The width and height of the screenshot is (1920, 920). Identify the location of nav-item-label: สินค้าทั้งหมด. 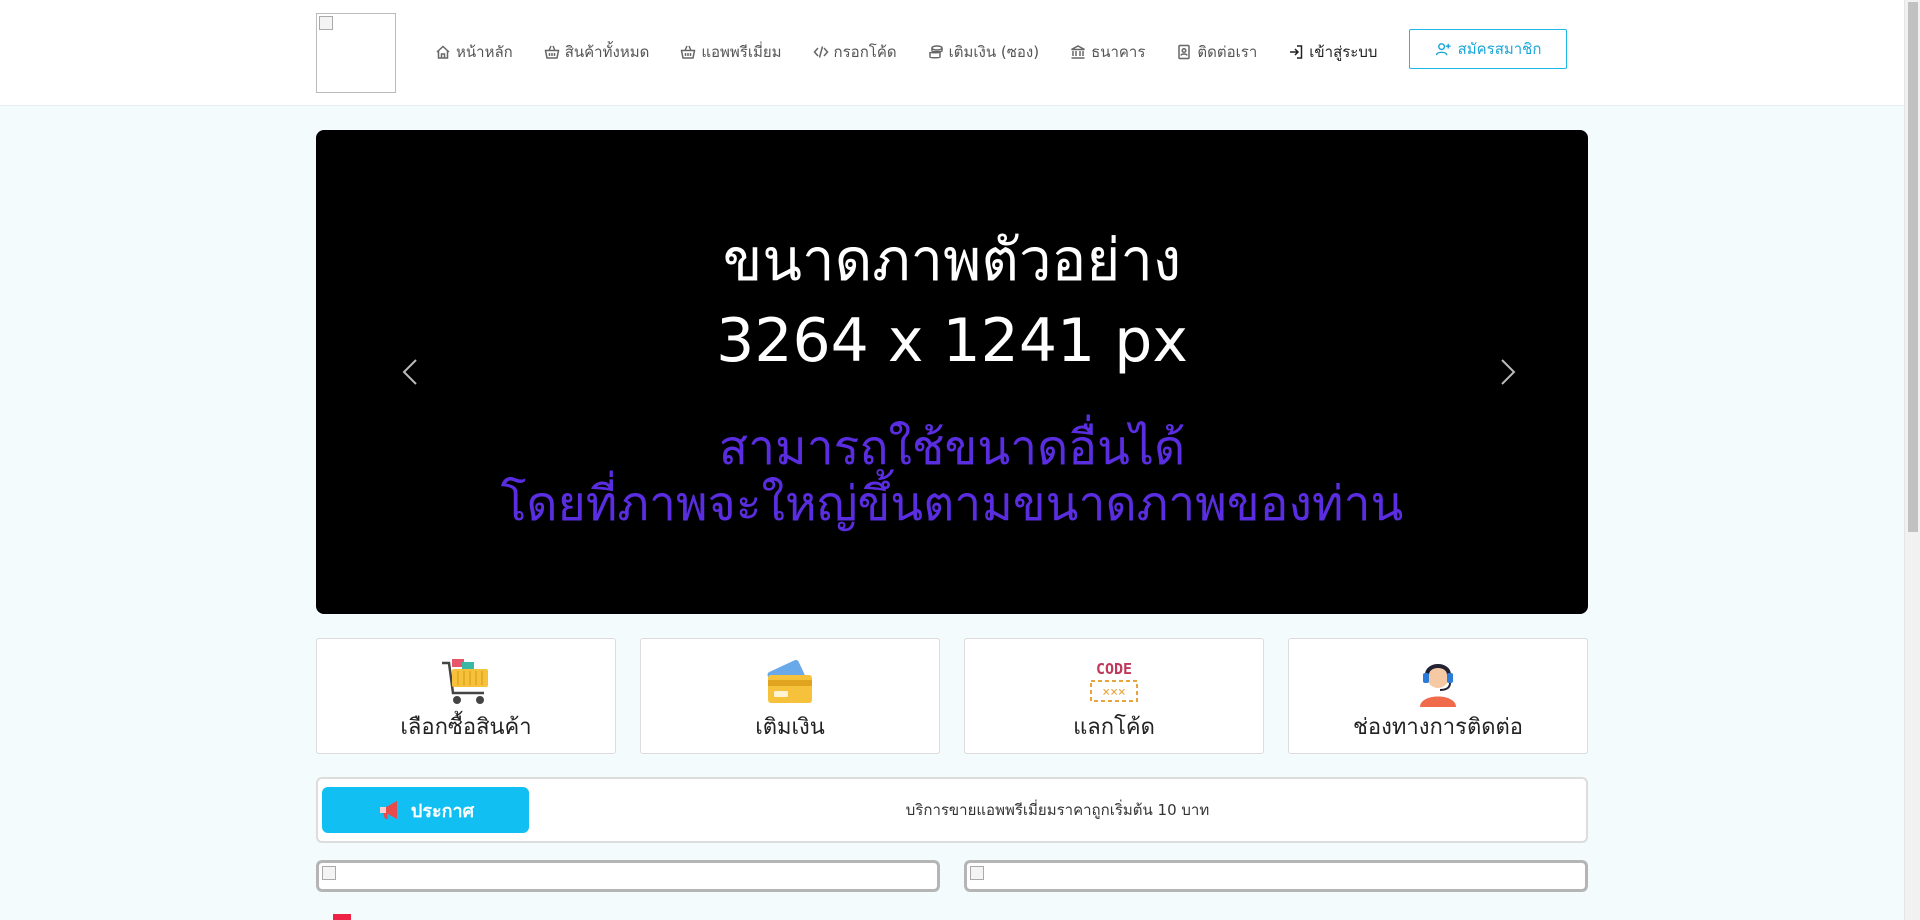
(607, 52).